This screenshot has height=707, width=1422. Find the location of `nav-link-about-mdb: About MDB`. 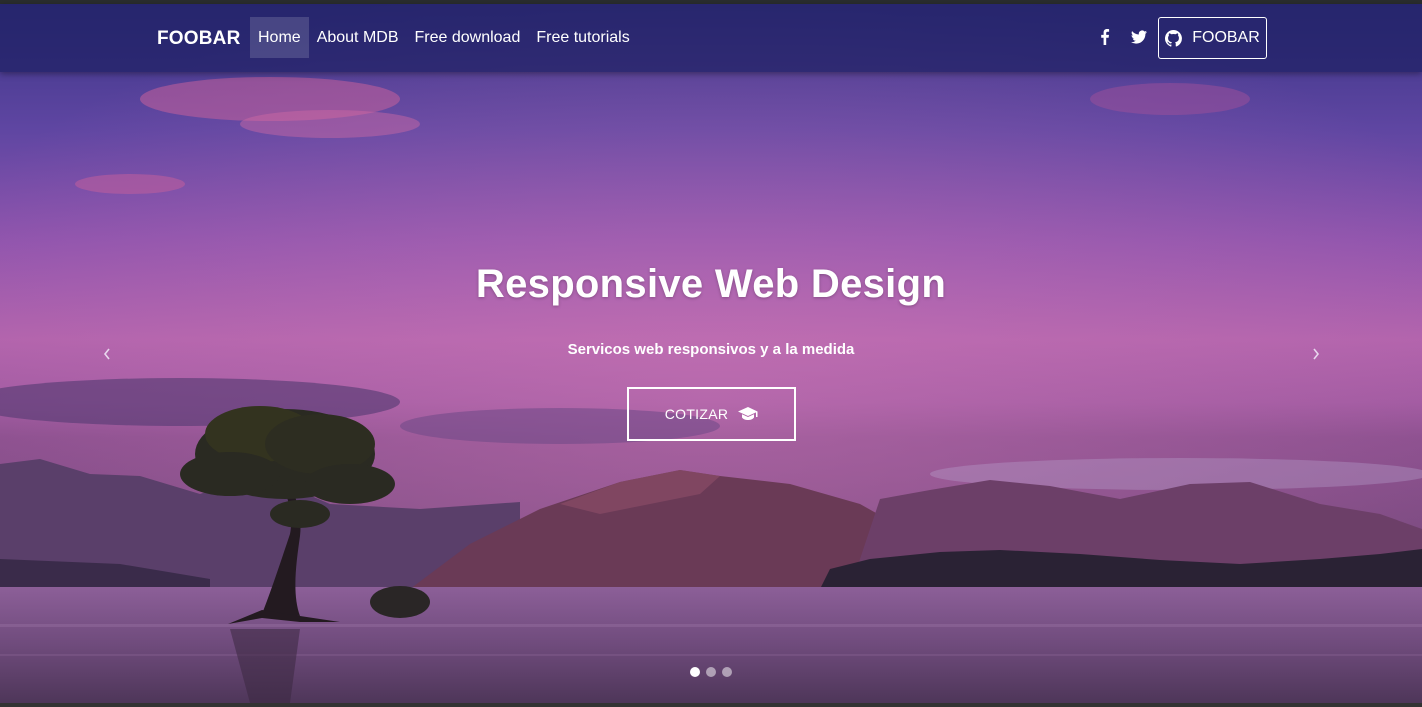

nav-link-about-mdb: About MDB is located at coordinates (358, 37).